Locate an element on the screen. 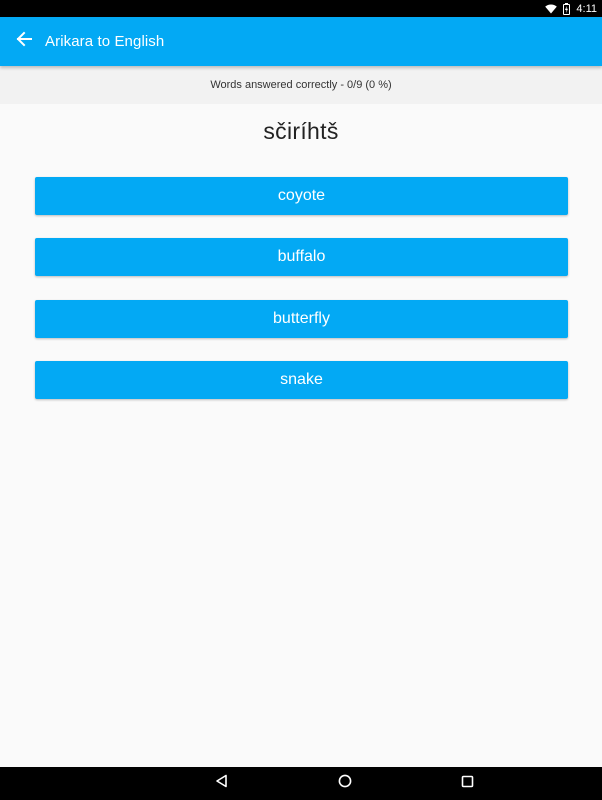 The width and height of the screenshot is (602, 800). recents-square-icon is located at coordinates (467, 784).